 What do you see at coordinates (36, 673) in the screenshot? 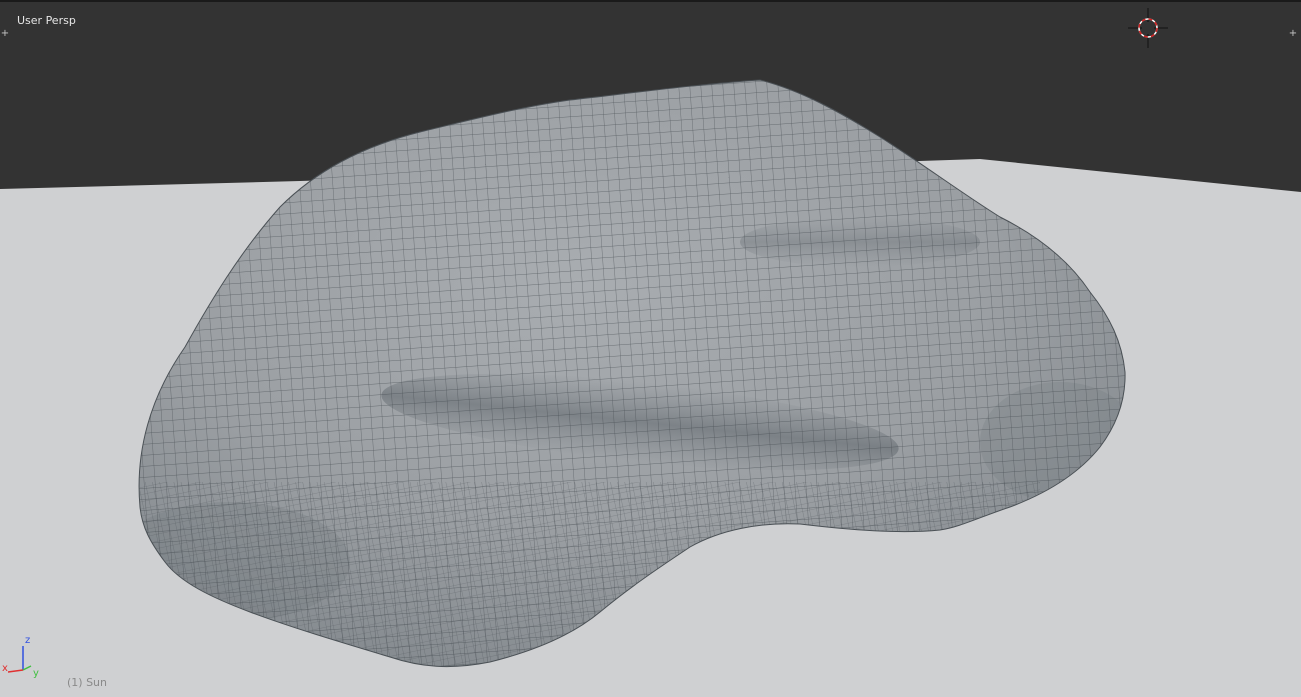
I see `y-axis-label: y` at bounding box center [36, 673].